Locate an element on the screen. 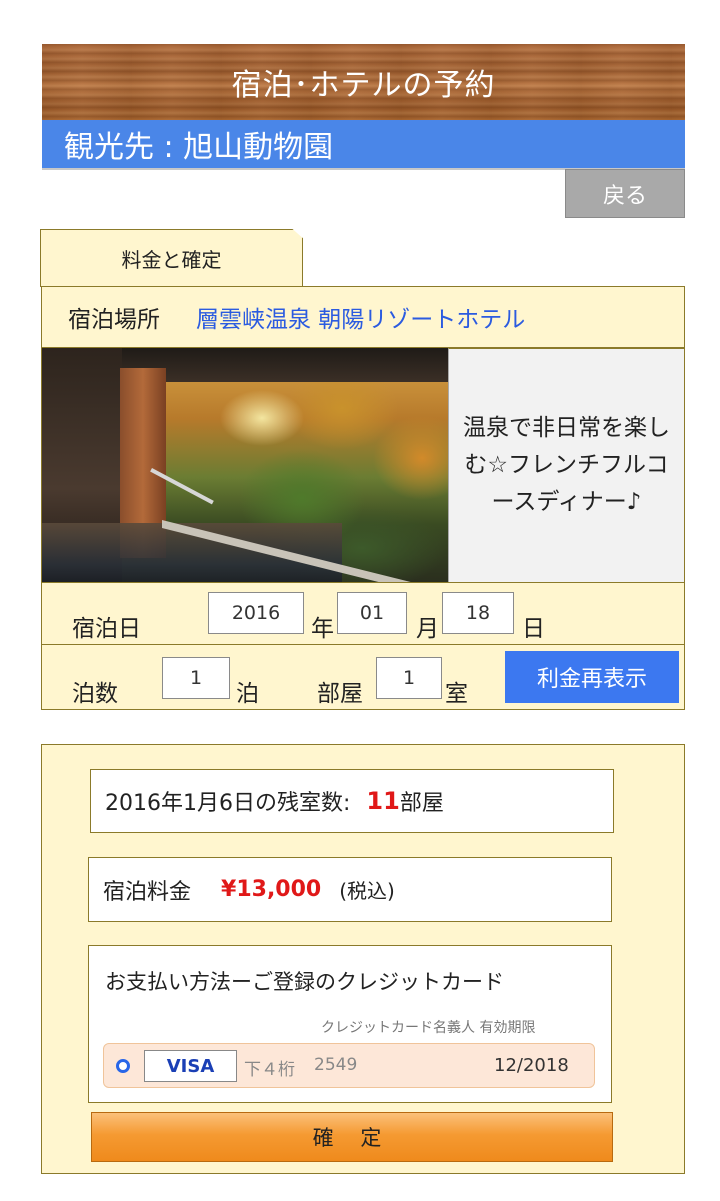  price-card: 宿泊料金 ¥13,000 (税込) is located at coordinates (350, 889).